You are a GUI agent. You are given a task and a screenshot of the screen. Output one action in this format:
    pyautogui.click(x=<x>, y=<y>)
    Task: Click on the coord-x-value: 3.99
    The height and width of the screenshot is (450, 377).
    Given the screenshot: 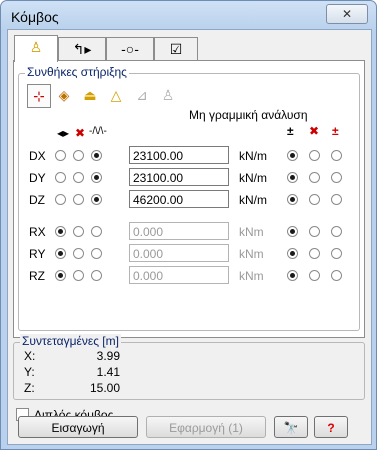 What is the action you would take?
    pyautogui.click(x=108, y=356)
    